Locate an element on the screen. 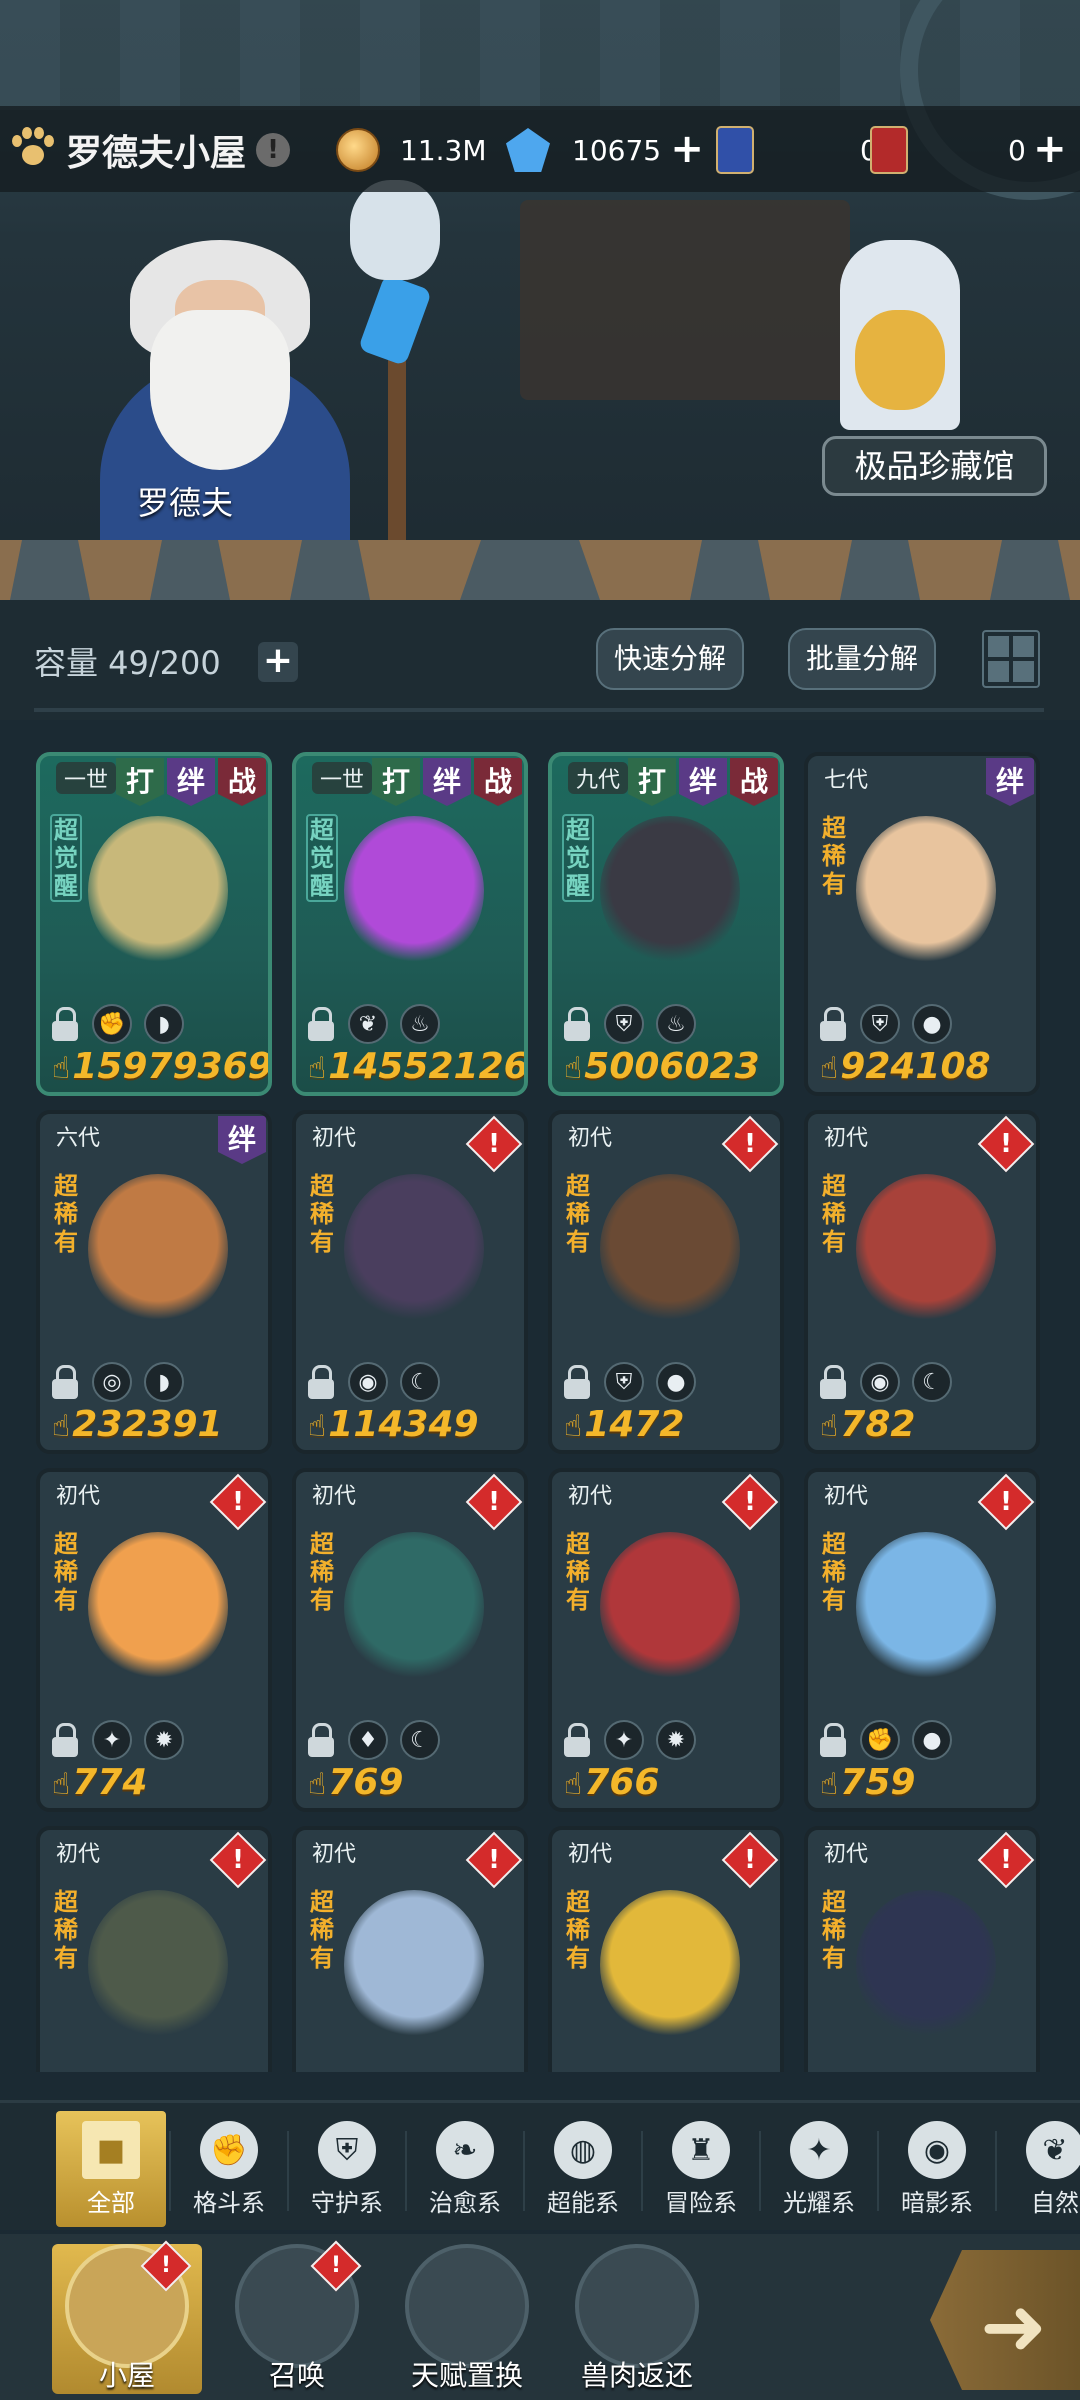 This screenshot has height=2400, width=1080. gem-icon is located at coordinates (528, 150).